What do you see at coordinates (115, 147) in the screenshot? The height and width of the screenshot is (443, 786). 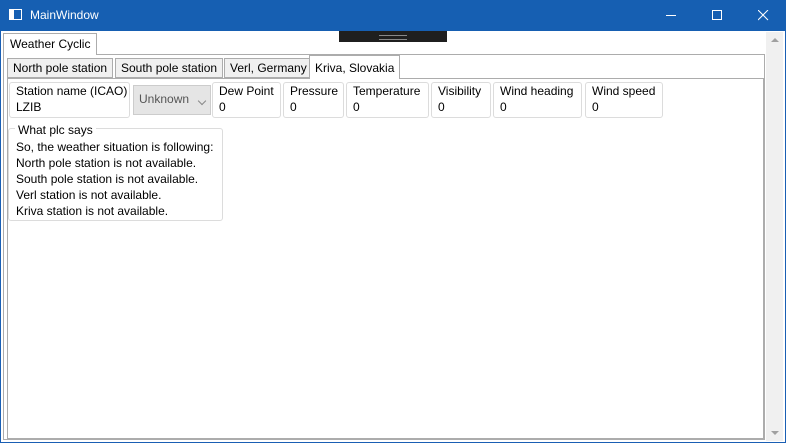 I see `plc-line: So, the weather situation is following:` at bounding box center [115, 147].